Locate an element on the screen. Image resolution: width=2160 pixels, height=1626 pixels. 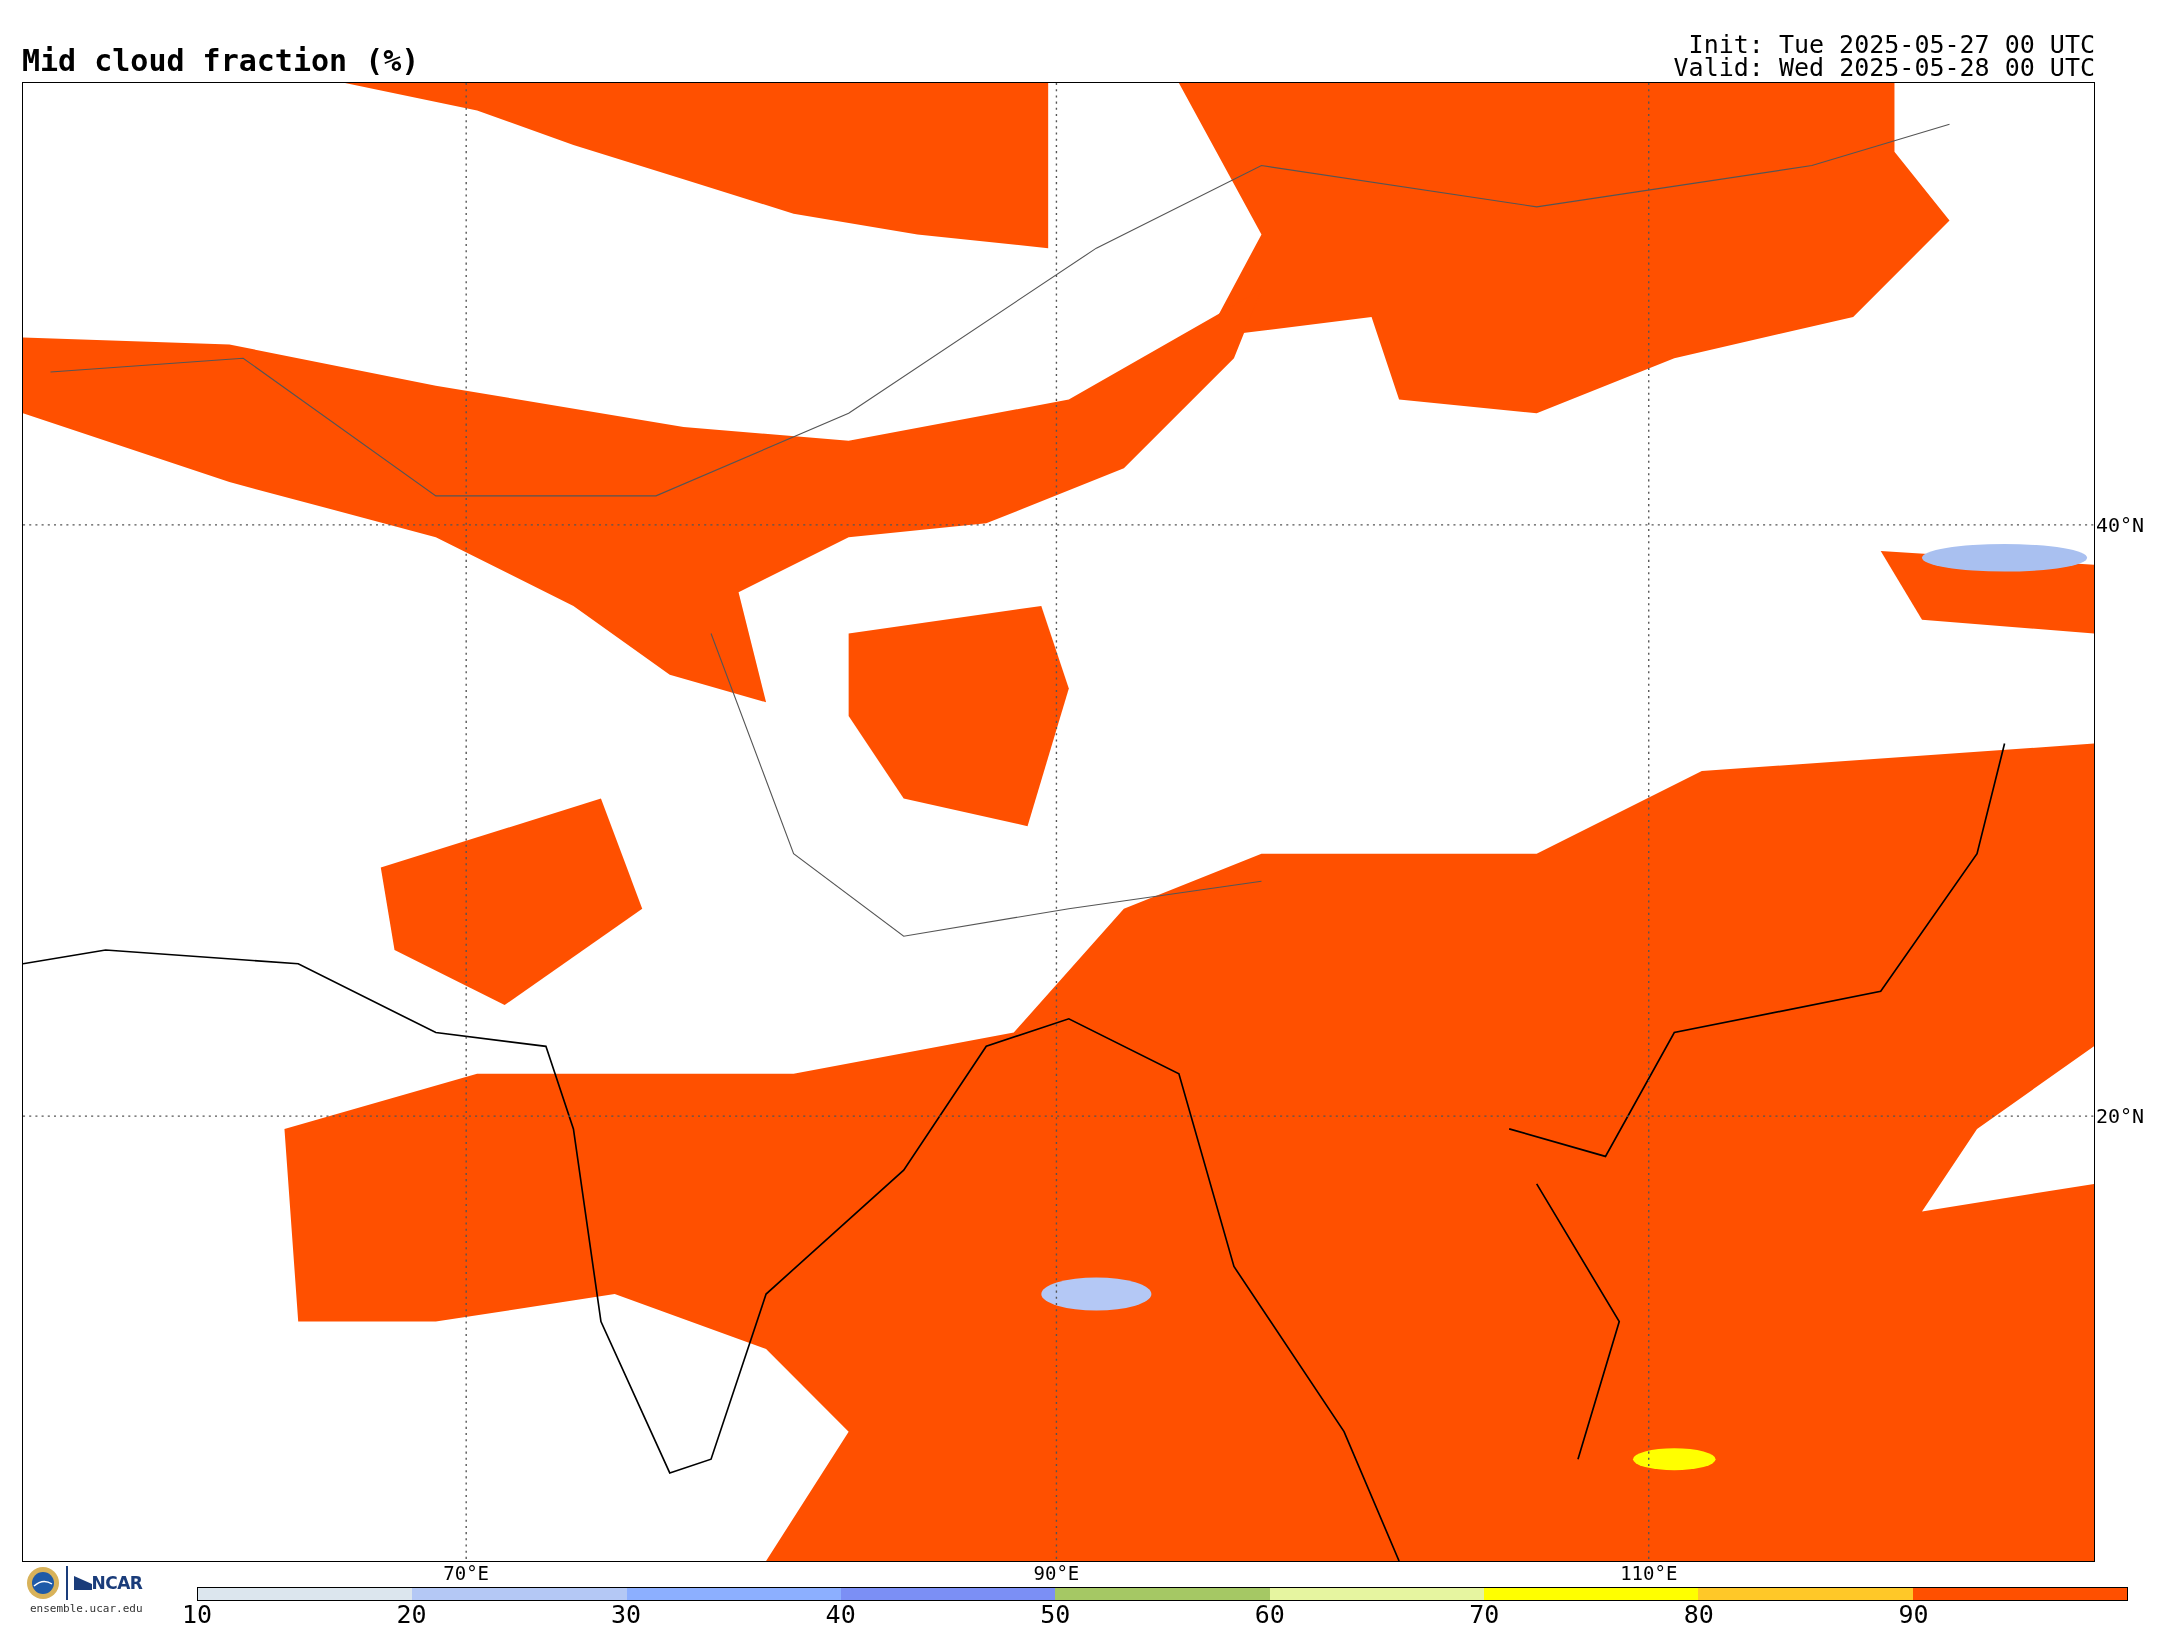
chart-title: Mid cloud fraction (%) is located at coordinates (221, 63).